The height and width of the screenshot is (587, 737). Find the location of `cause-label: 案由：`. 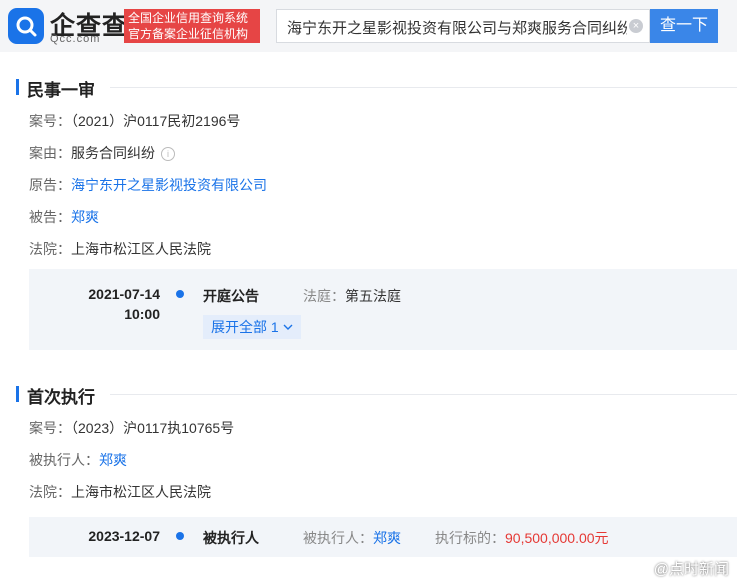

cause-label: 案由： is located at coordinates (50, 153).